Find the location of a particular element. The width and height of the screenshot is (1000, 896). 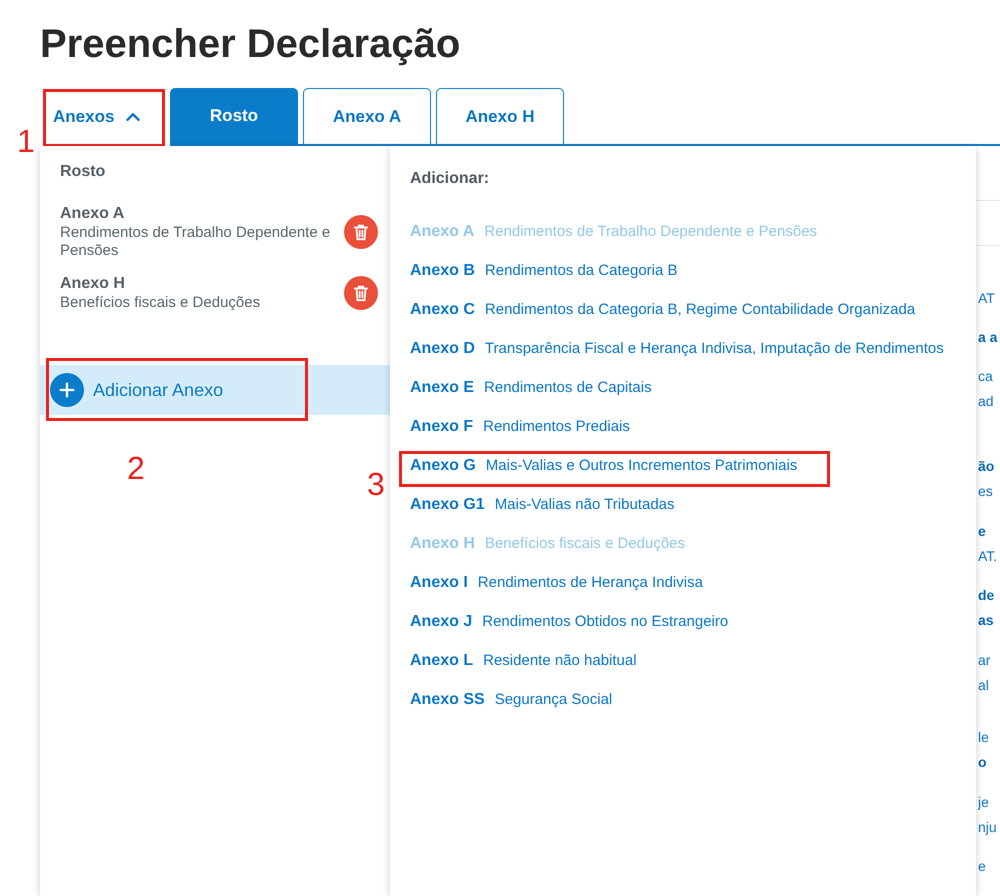

tab: Rosto is located at coordinates (234, 116).